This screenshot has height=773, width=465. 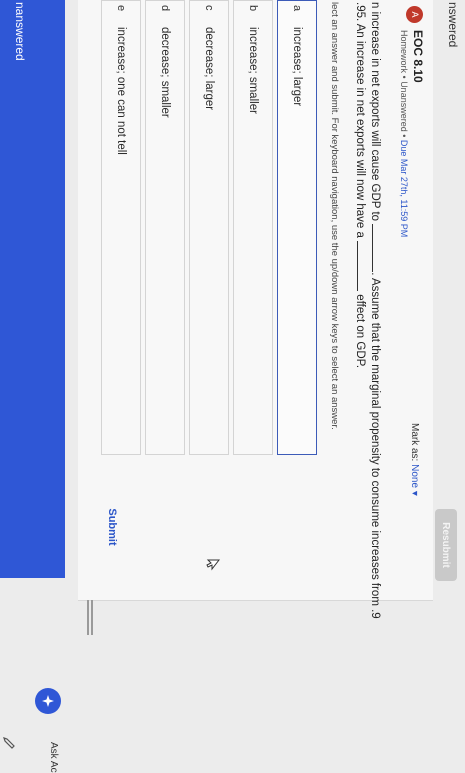 What do you see at coordinates (209, 69) in the screenshot?
I see `choice-text: decrease; larger` at bounding box center [209, 69].